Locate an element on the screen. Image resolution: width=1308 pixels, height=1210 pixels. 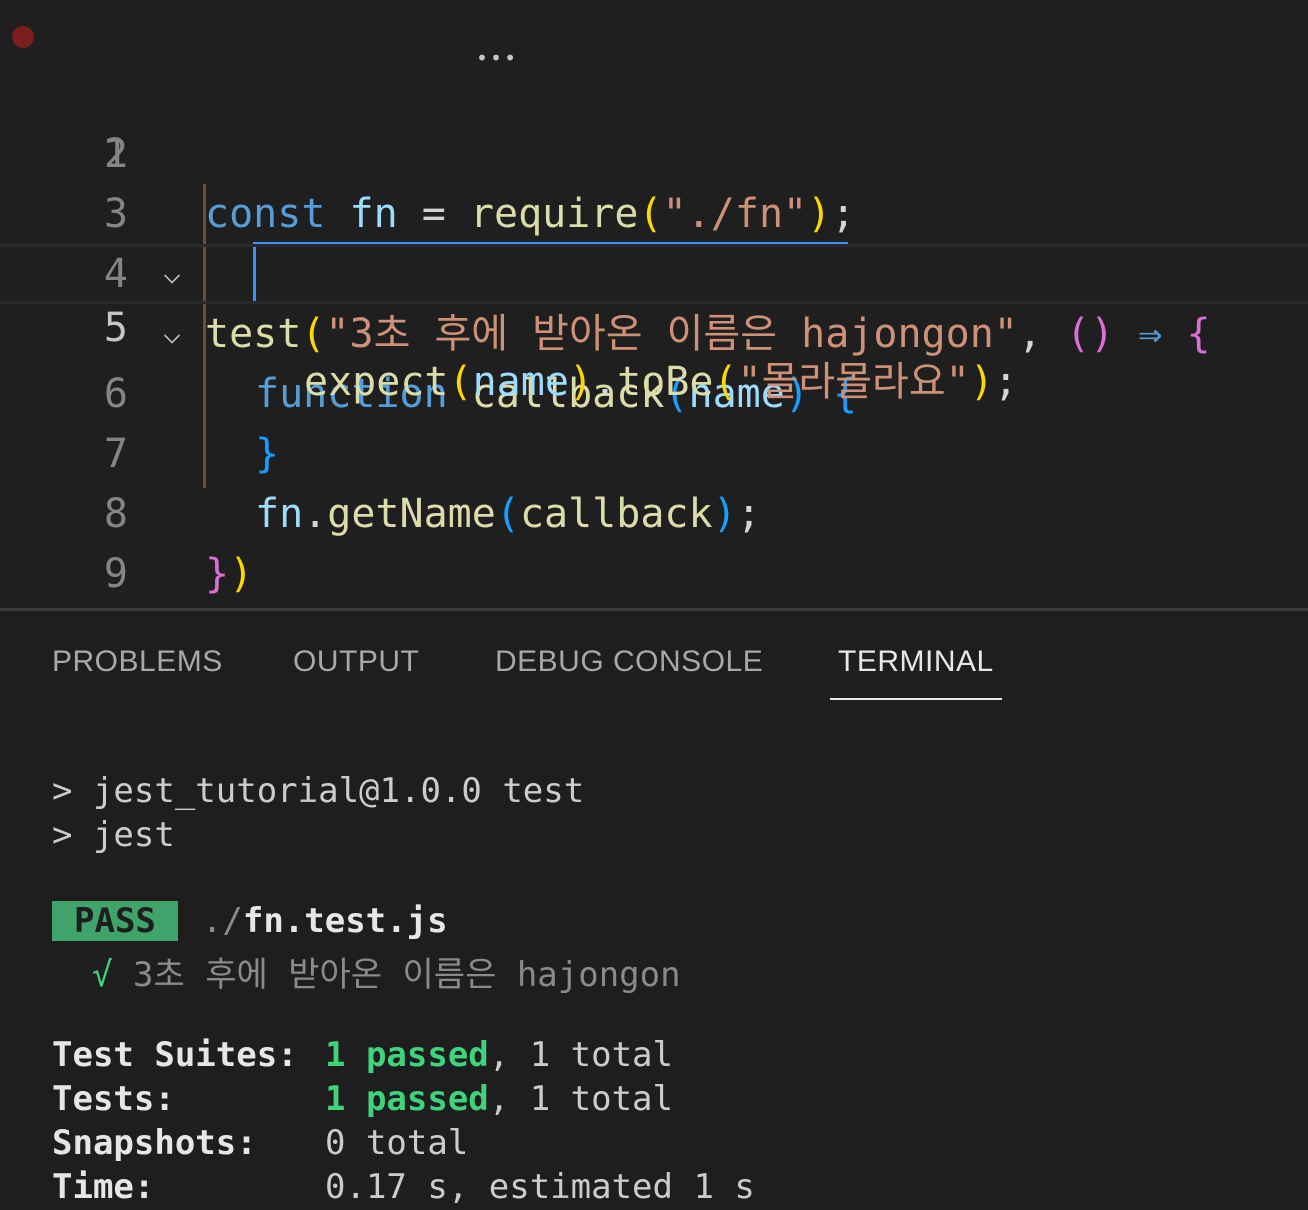
panel-tabs: PROBLEMS OUTPUT DEBUG CONSOLE TERMINAL is located at coordinates (654, 661).